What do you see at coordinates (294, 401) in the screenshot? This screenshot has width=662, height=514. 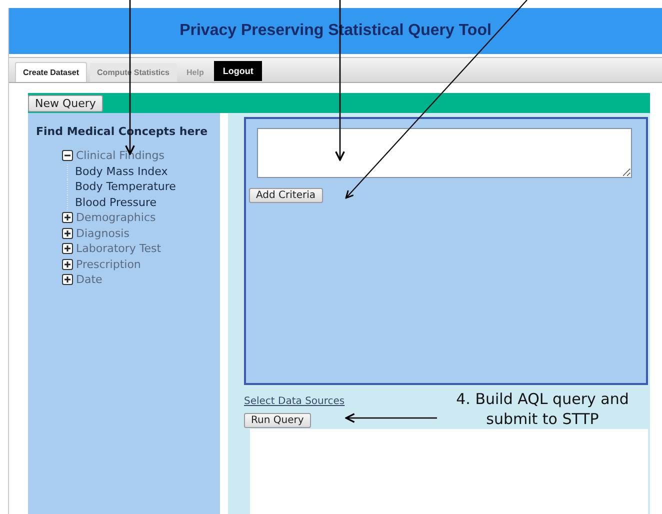 I see `data-sources-link: Select Data Sources` at bounding box center [294, 401].